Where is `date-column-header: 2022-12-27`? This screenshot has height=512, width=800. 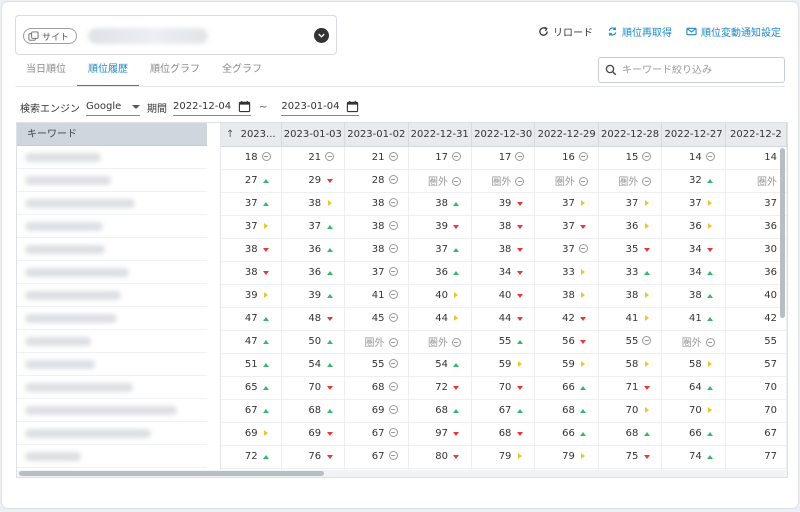 date-column-header: 2022-12-27 is located at coordinates (693, 135).